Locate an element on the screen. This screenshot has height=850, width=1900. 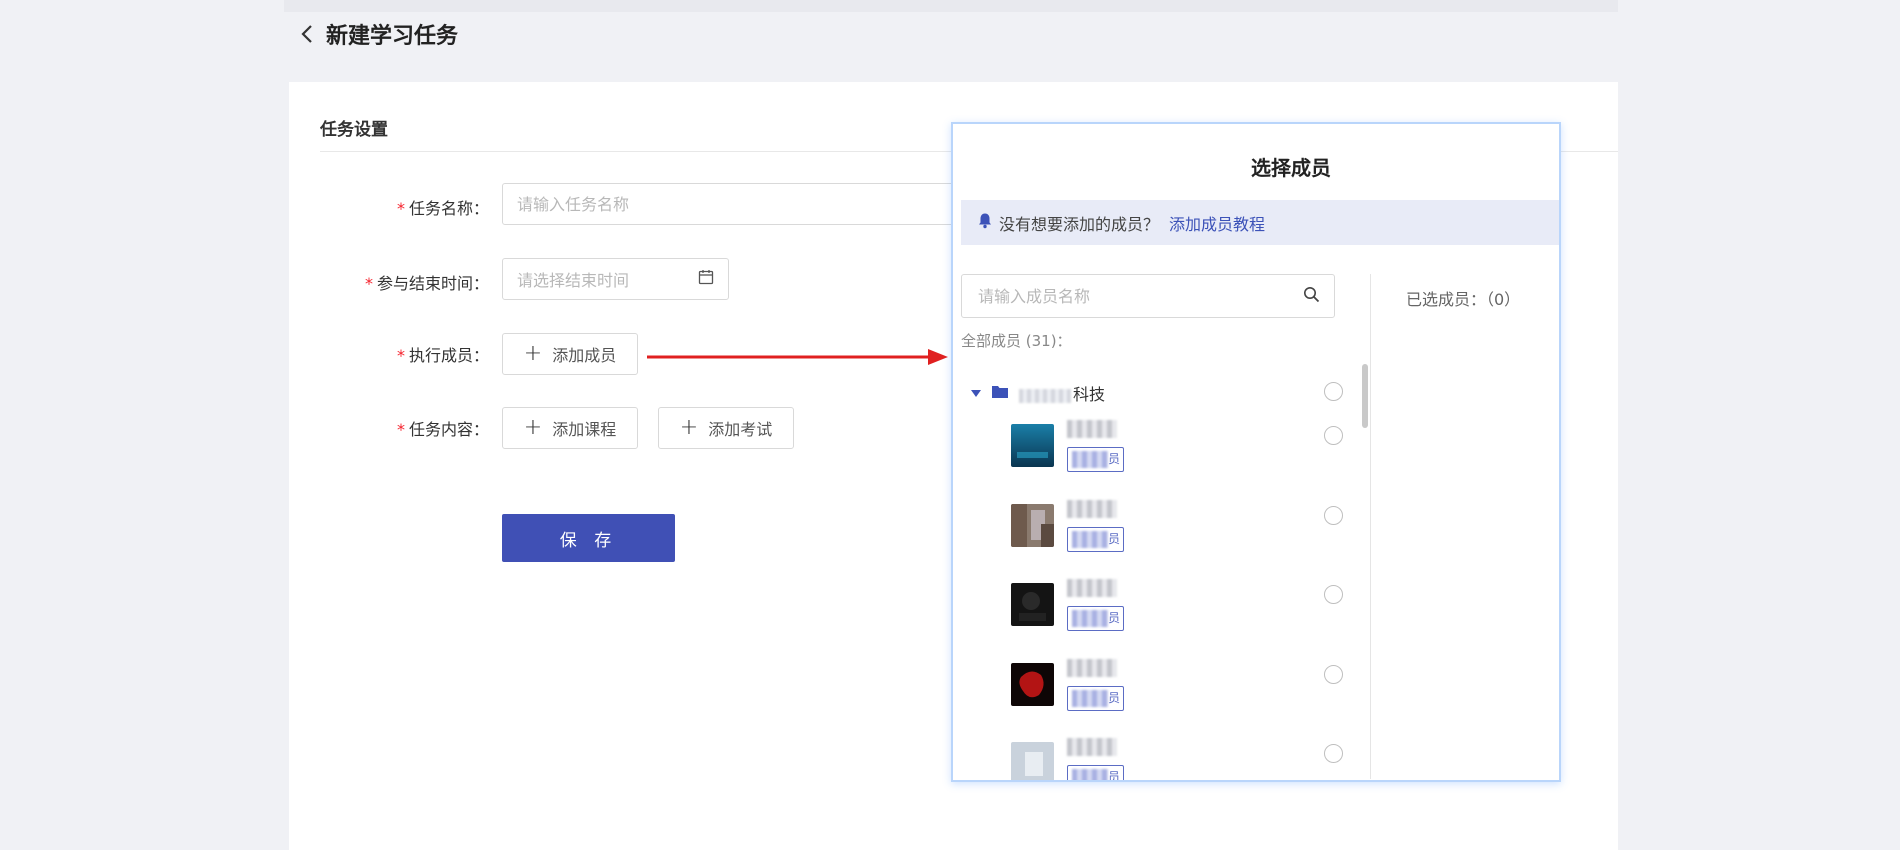
selected-members-count: 已选成员：（0） is located at coordinates (1463, 299).